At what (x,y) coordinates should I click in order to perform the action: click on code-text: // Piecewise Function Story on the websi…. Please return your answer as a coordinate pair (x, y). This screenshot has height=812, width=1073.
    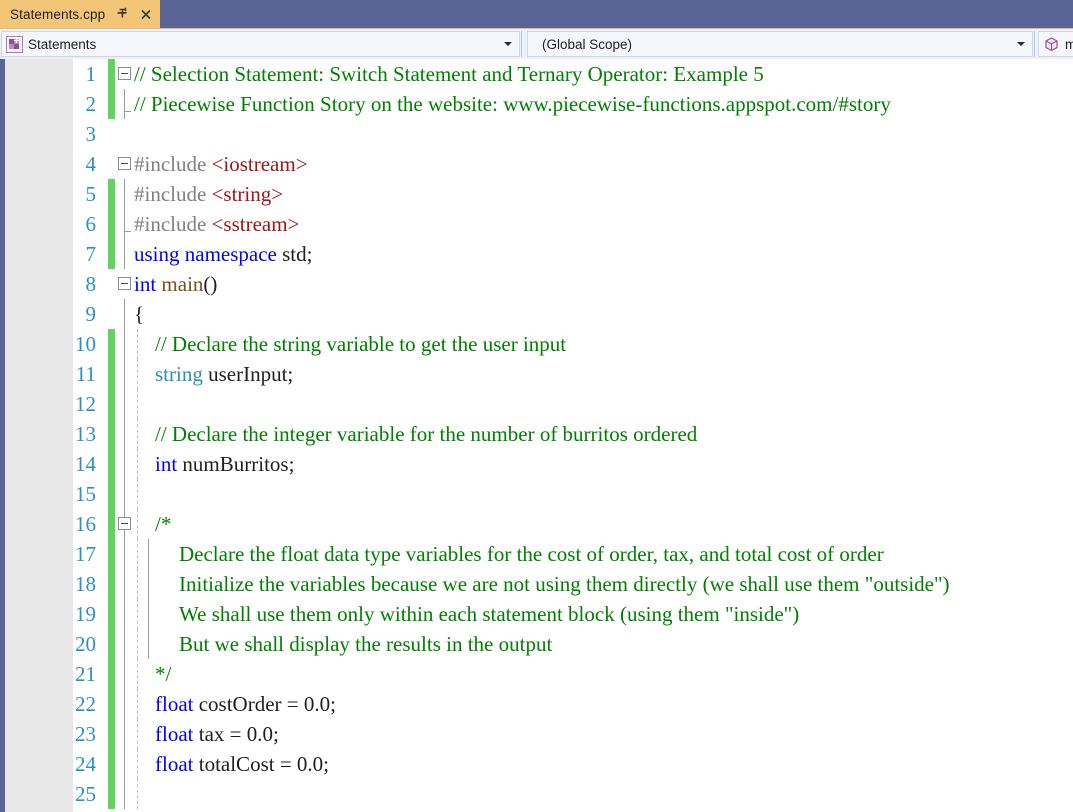
    Looking at the image, I should click on (512, 104).